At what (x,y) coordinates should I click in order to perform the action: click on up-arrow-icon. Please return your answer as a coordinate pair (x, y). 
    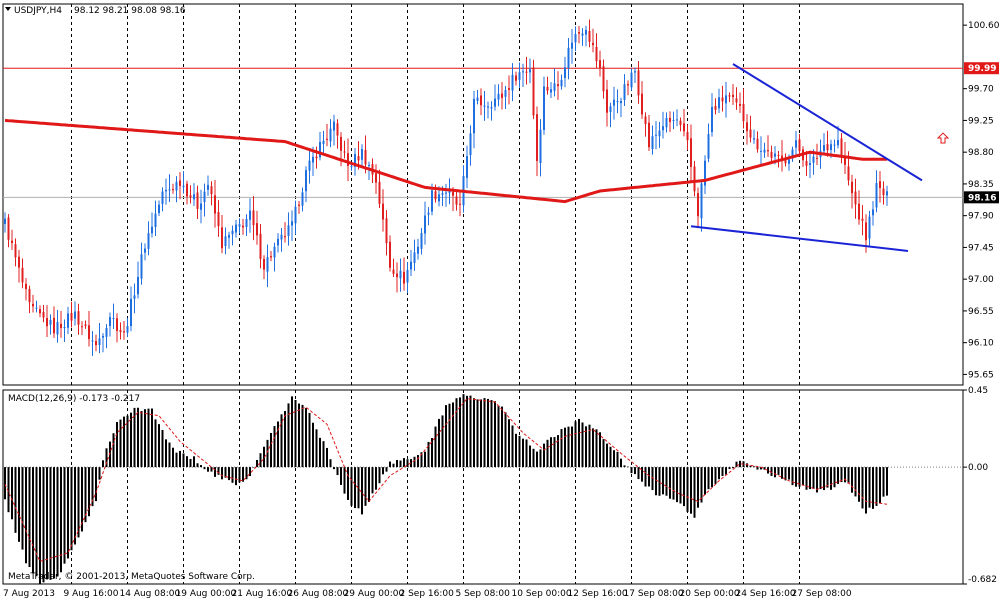
    Looking at the image, I should click on (943, 138).